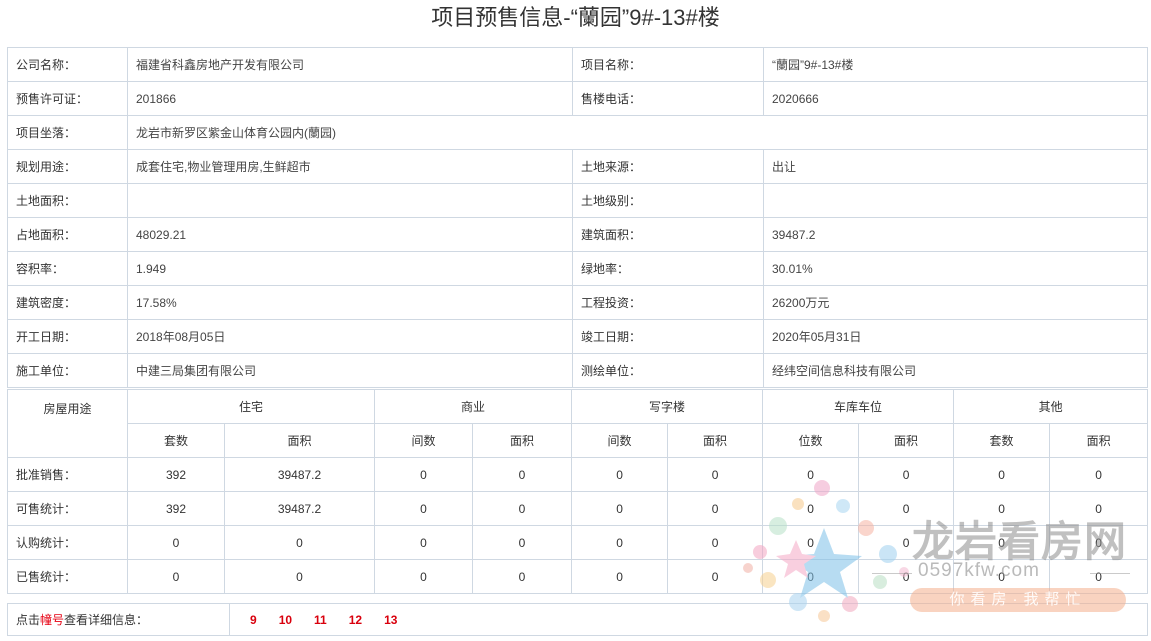 This screenshot has width=1151, height=641. Describe the element at coordinates (892, 573) in the screenshot. I see `watermark-line-left` at that location.